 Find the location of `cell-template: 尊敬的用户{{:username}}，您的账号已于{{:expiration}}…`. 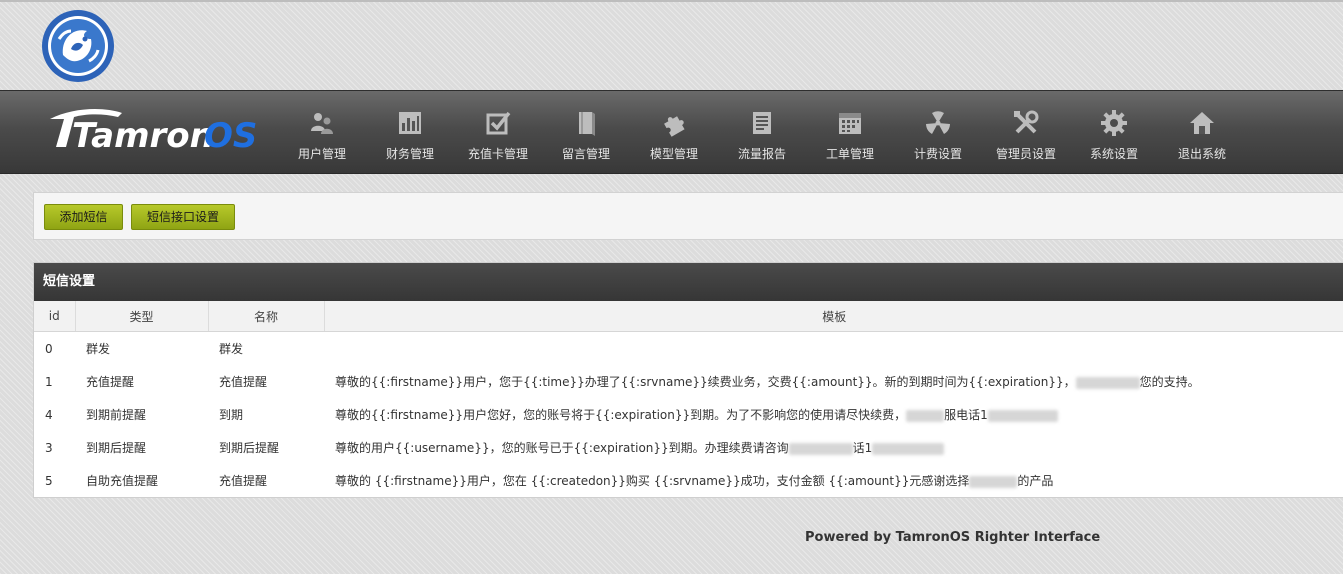

cell-template: 尊敬的用户{{:username}}，您的账号已于{{:expiration}}… is located at coordinates (833, 447).